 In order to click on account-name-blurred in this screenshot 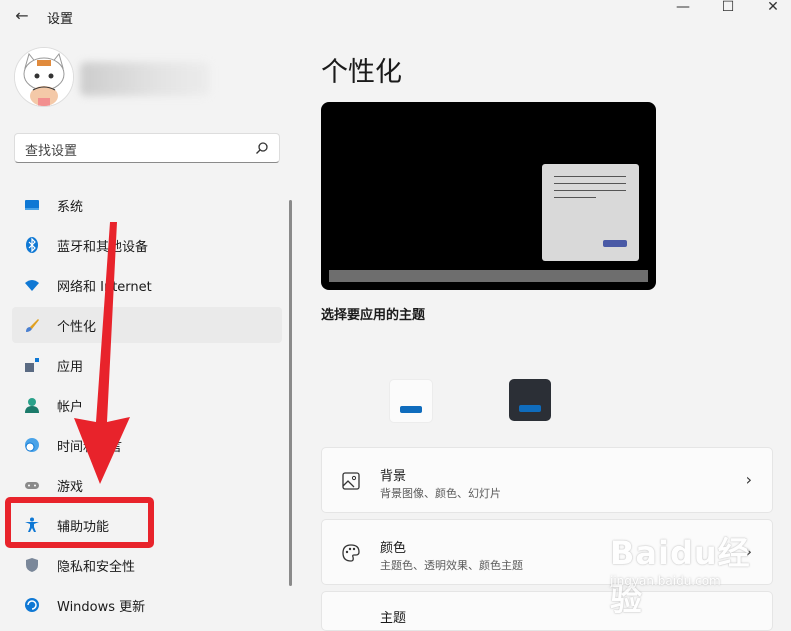, I will do `click(145, 79)`.